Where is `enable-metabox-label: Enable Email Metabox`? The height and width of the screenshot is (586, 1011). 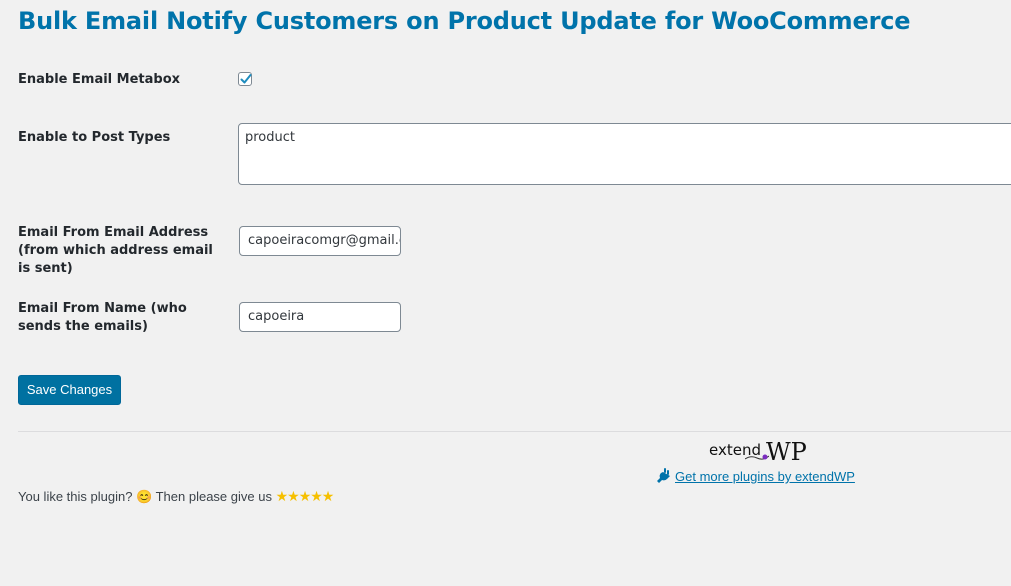
enable-metabox-label: Enable Email Metabox is located at coordinates (99, 79).